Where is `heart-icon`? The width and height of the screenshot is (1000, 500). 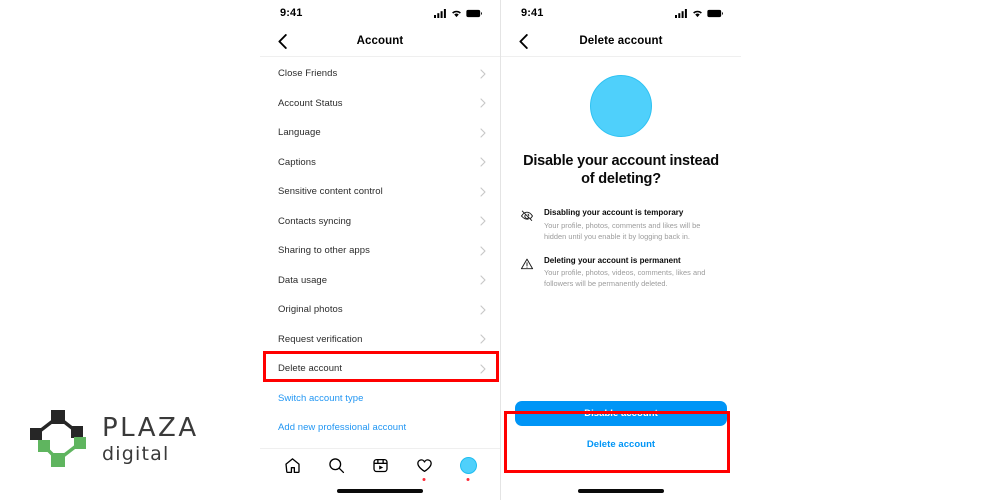 heart-icon is located at coordinates (424, 466).